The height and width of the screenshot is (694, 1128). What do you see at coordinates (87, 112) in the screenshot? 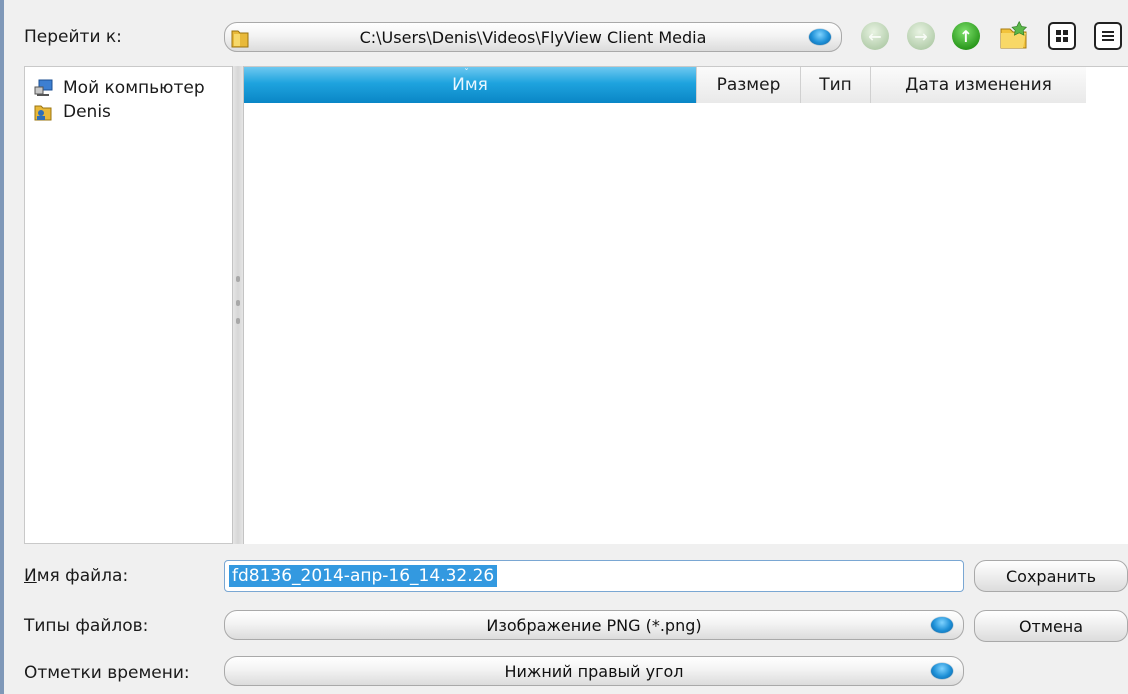
I see `sidebar-item-label: Denis` at bounding box center [87, 112].